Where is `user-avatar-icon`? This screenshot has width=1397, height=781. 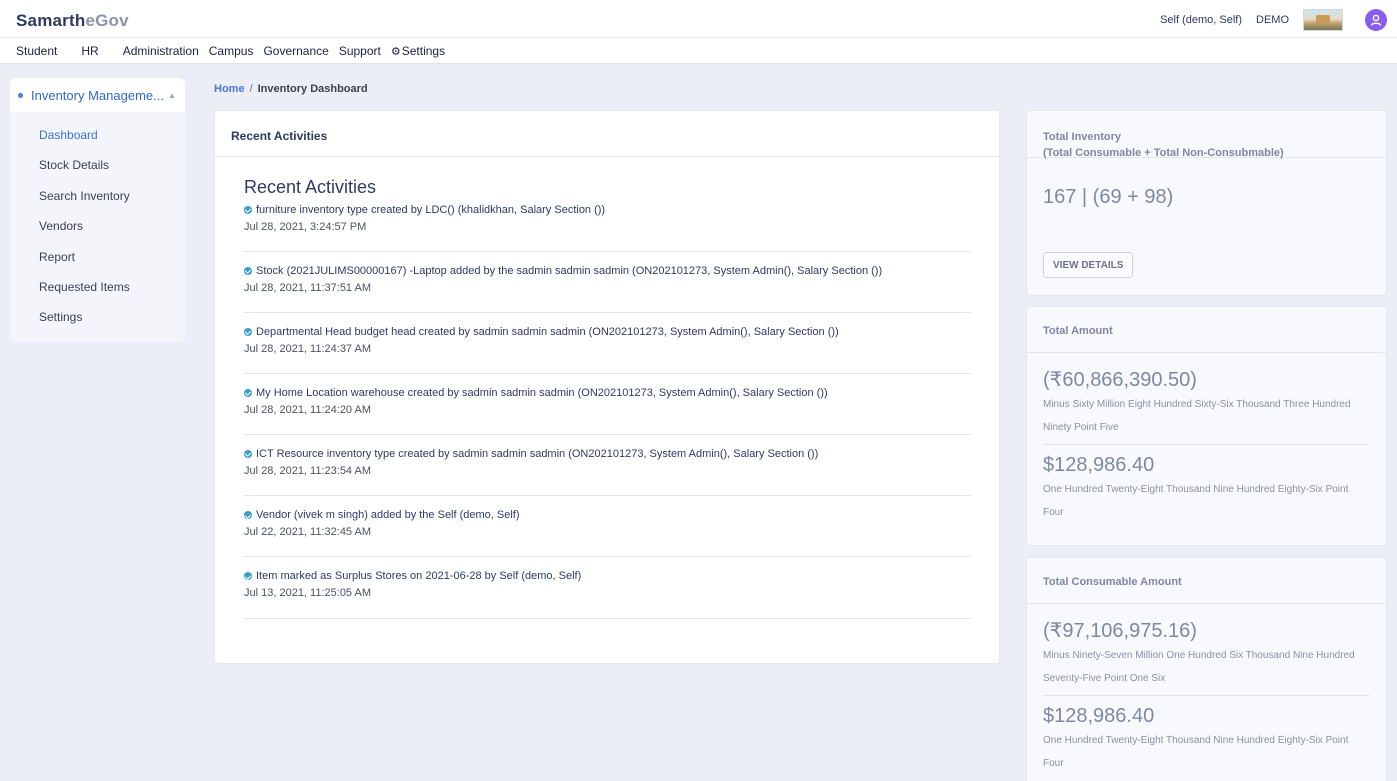 user-avatar-icon is located at coordinates (1376, 20).